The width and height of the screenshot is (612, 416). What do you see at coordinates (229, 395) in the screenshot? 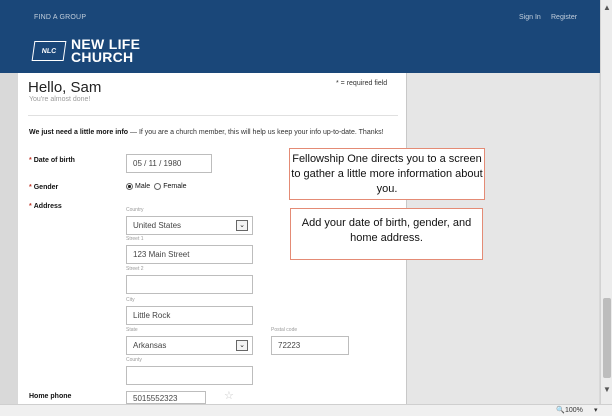
I see `star-icon: ☆` at bounding box center [229, 395].